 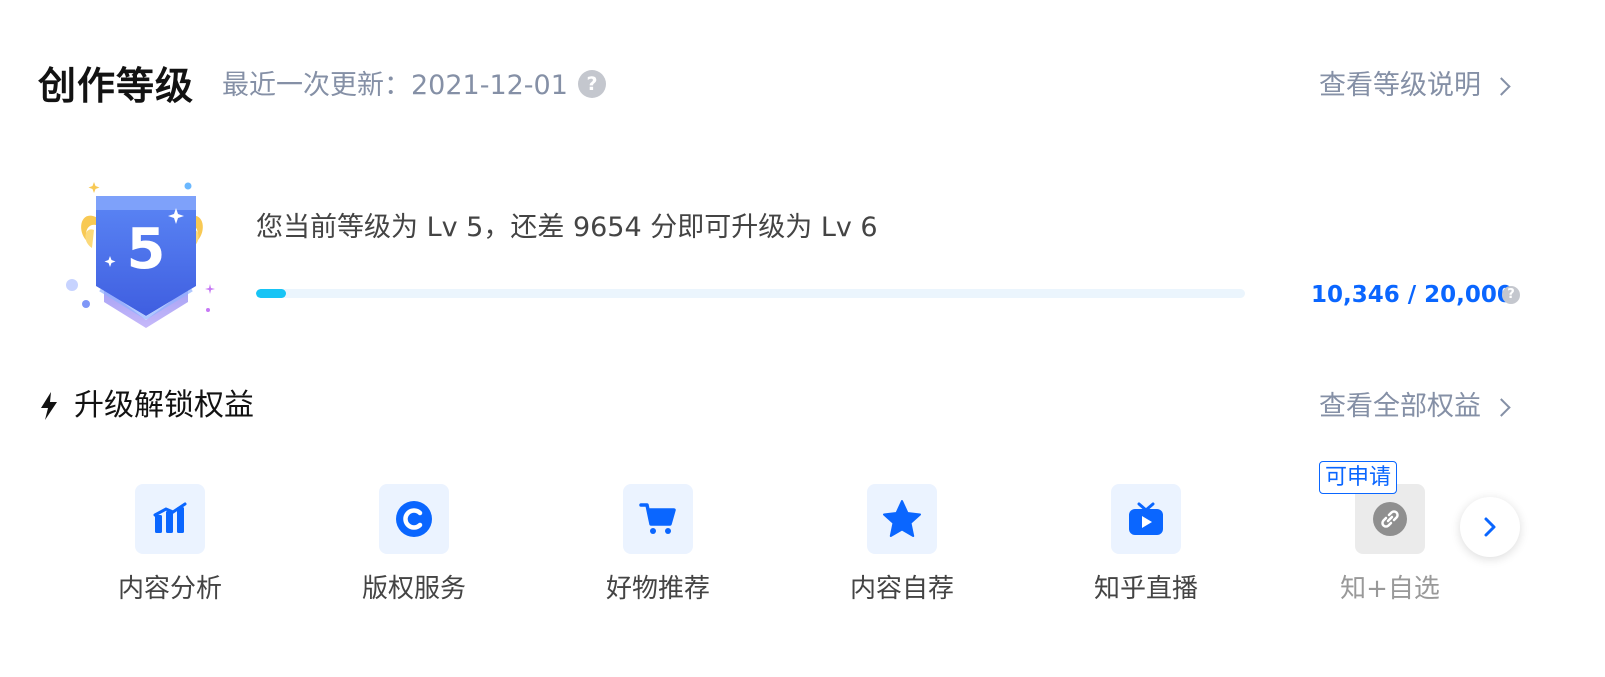 I want to click on perks-heading: 升级解锁权益, so click(x=146, y=406).